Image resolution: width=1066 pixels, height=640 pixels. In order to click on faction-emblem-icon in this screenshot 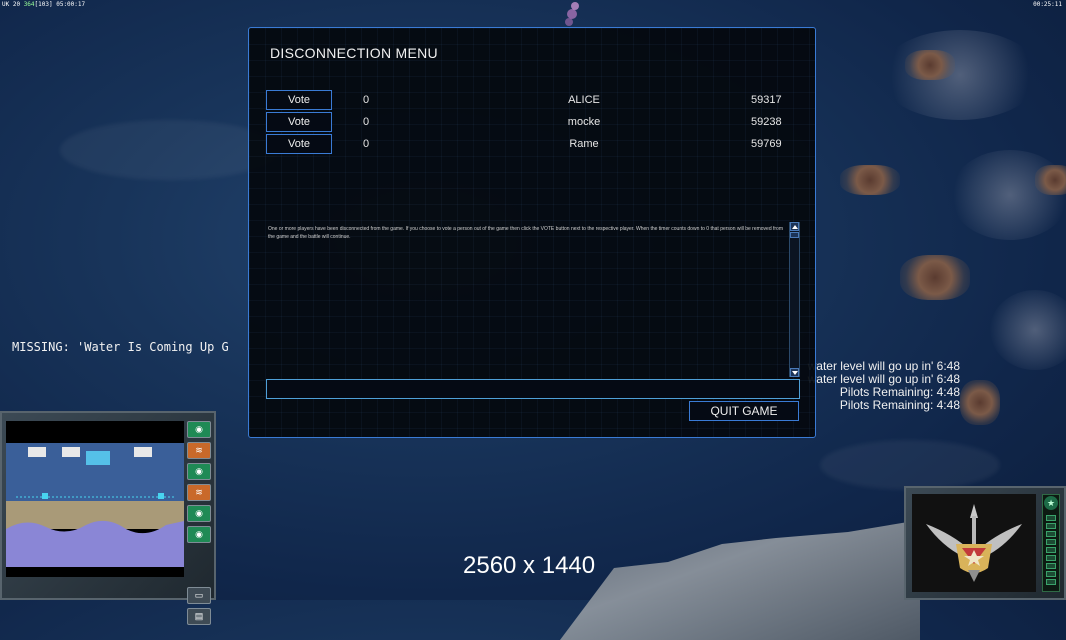, I will do `click(974, 543)`.